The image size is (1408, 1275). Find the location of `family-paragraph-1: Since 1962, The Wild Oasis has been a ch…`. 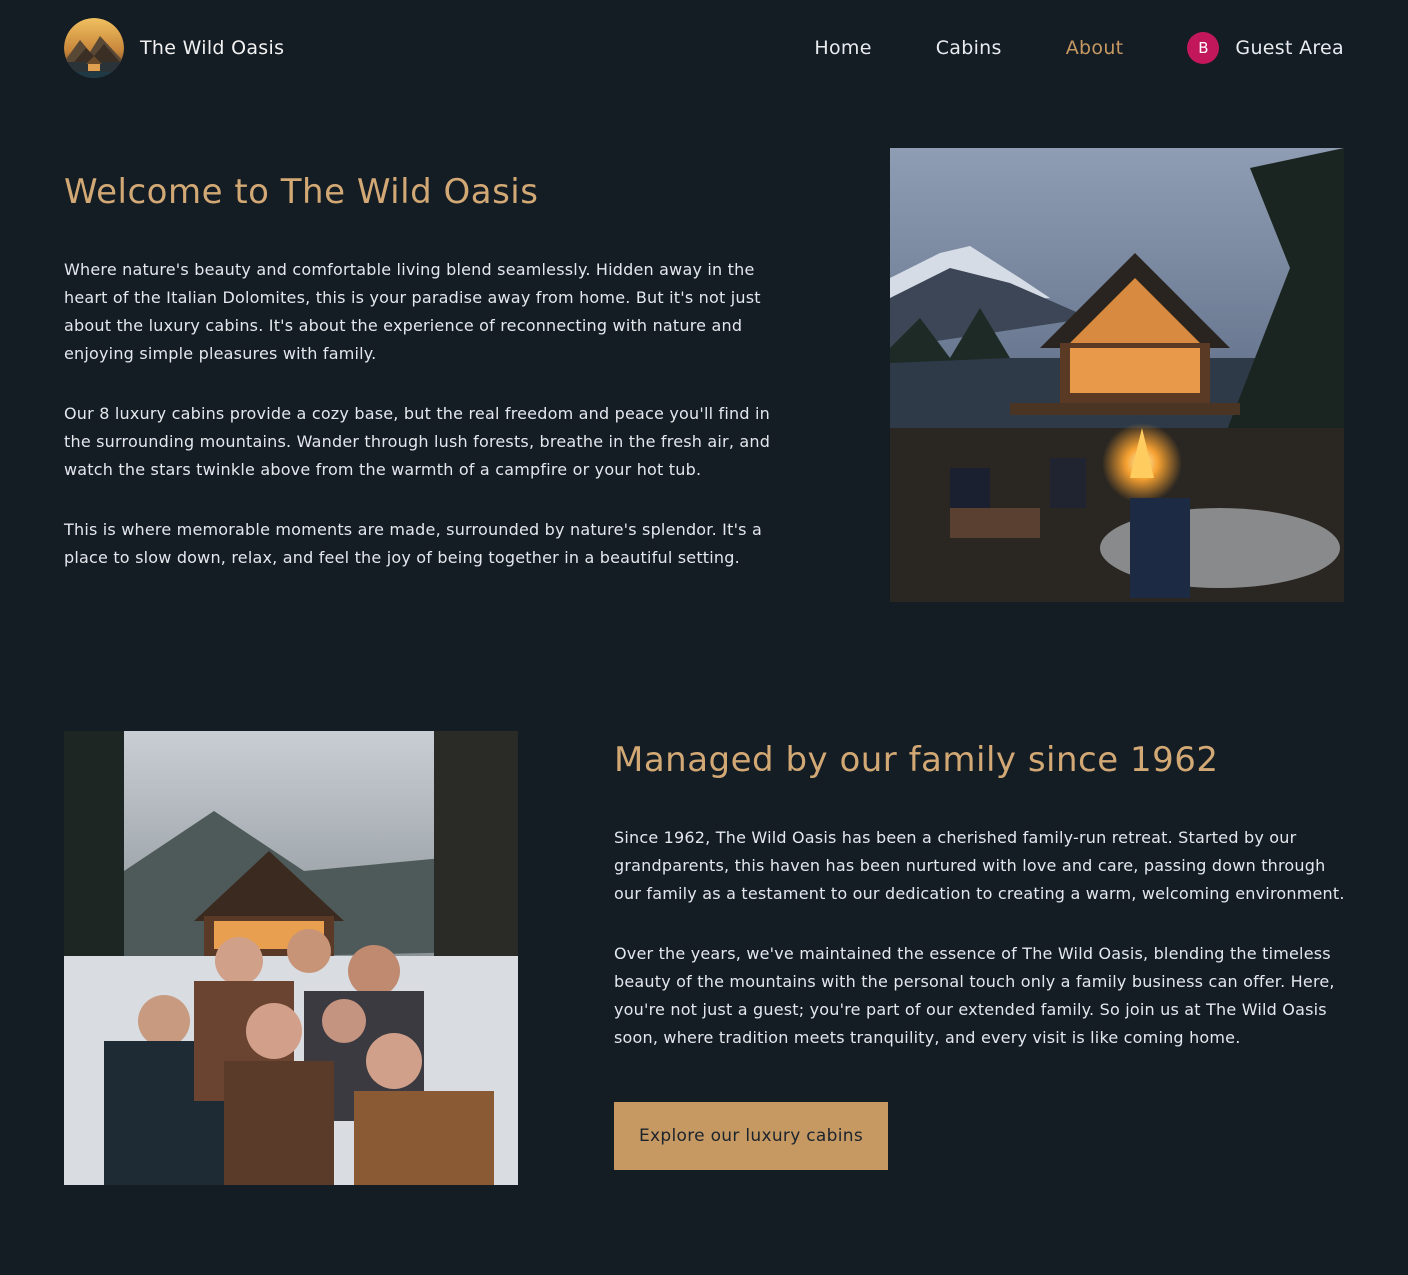

family-paragraph-1: Since 1962, The Wild Oasis has been a ch… is located at coordinates (979, 865).